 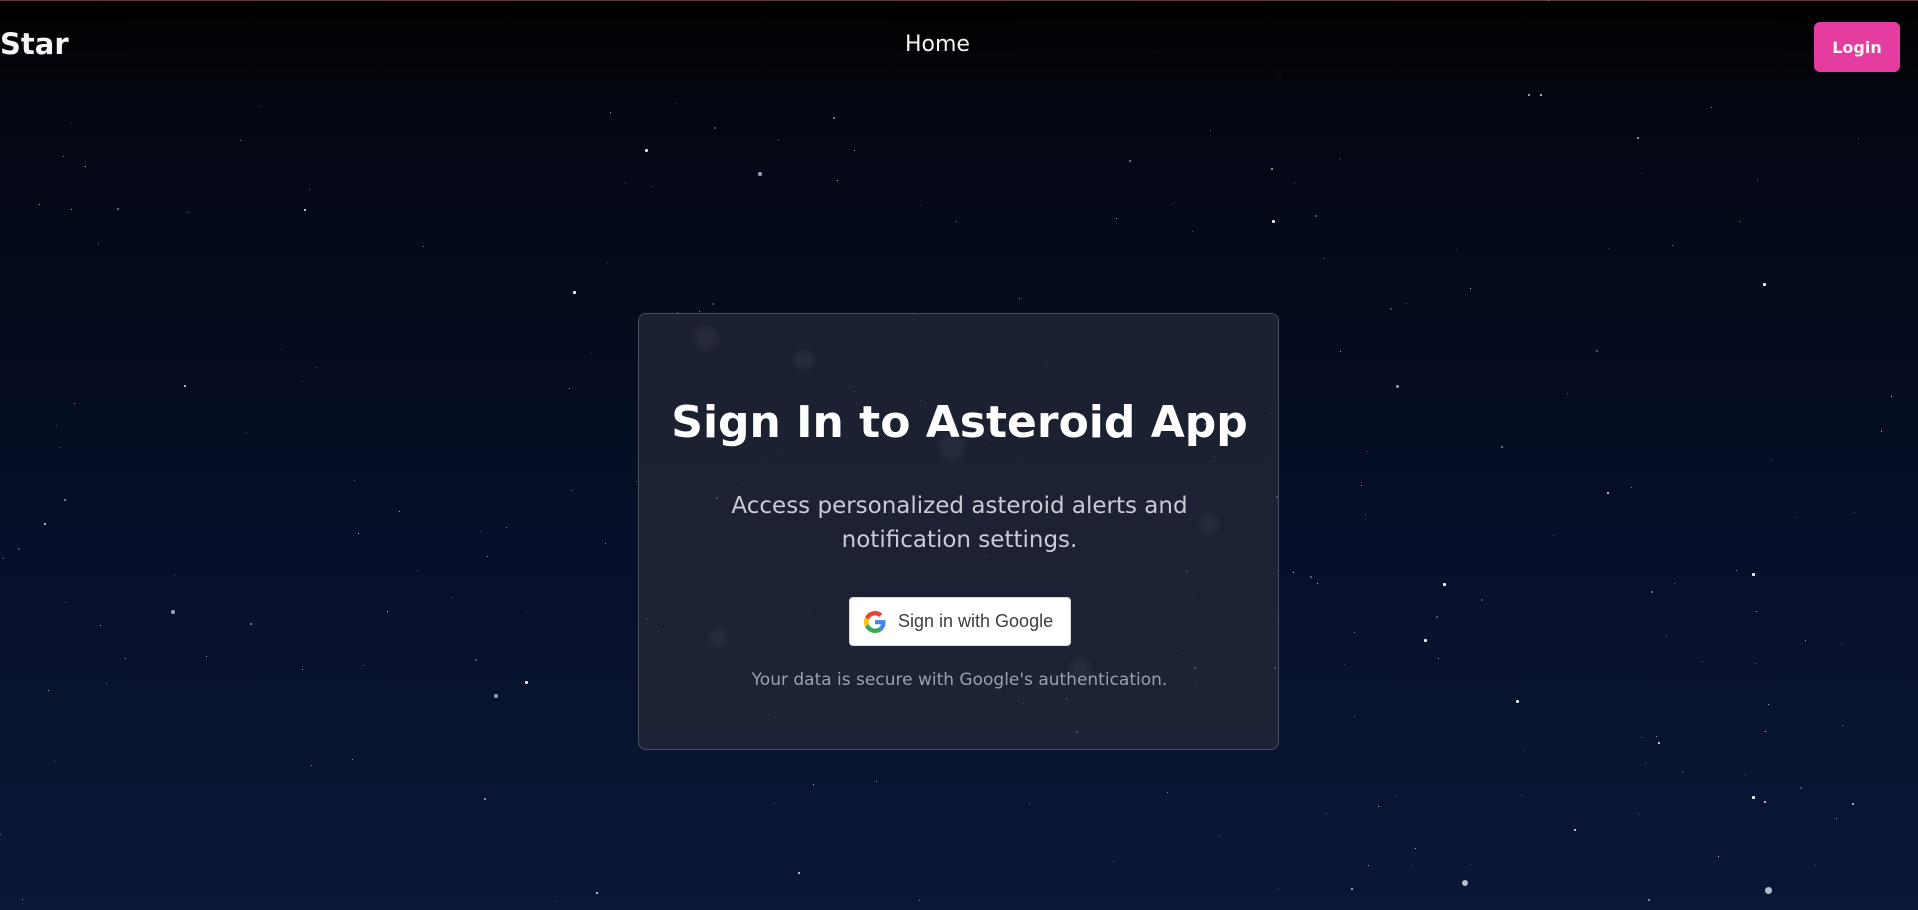 I want to click on google-logo-icon, so click(x=875, y=621).